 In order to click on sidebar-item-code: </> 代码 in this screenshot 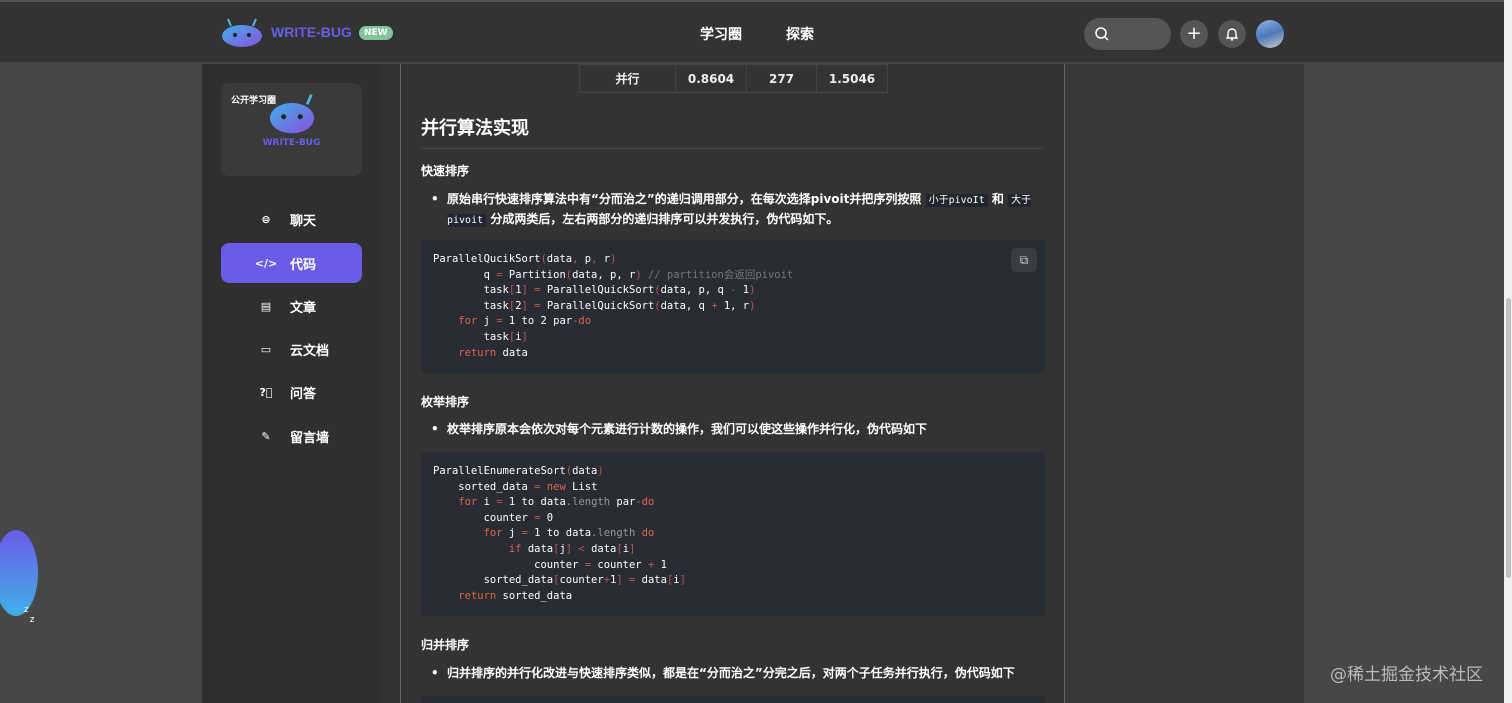, I will do `click(291, 263)`.